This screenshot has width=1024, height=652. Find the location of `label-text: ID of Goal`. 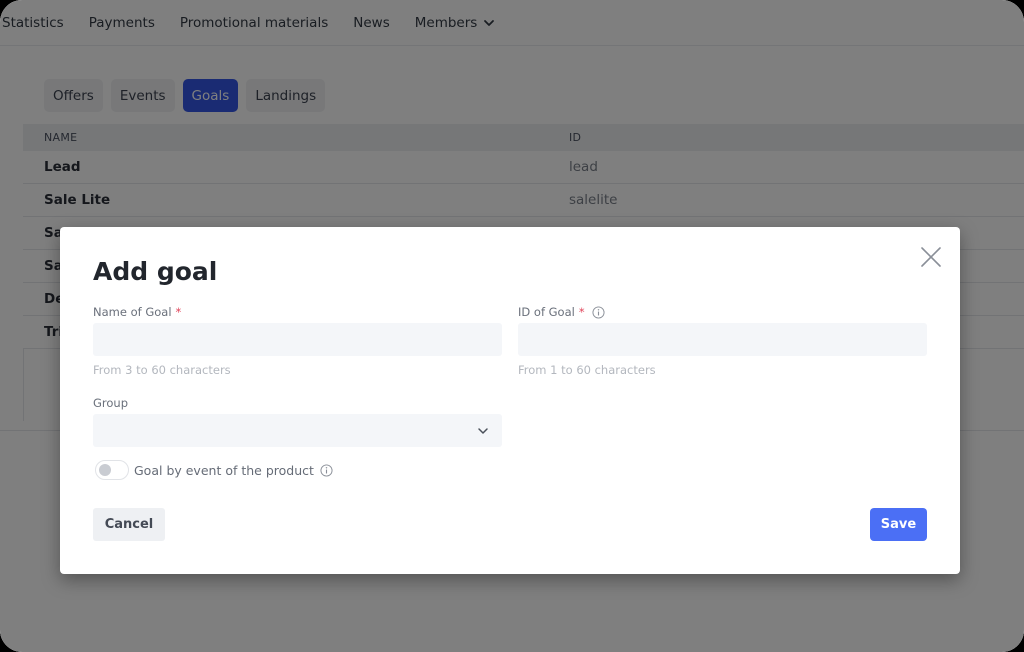

label-text: ID of Goal is located at coordinates (546, 312).